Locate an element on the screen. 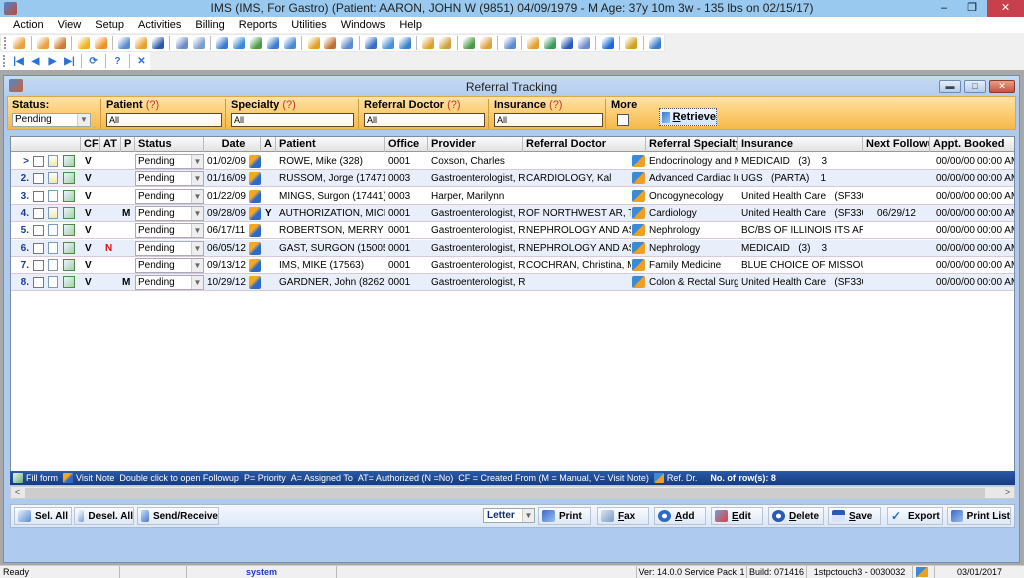  billing-icon is located at coordinates (222, 43).